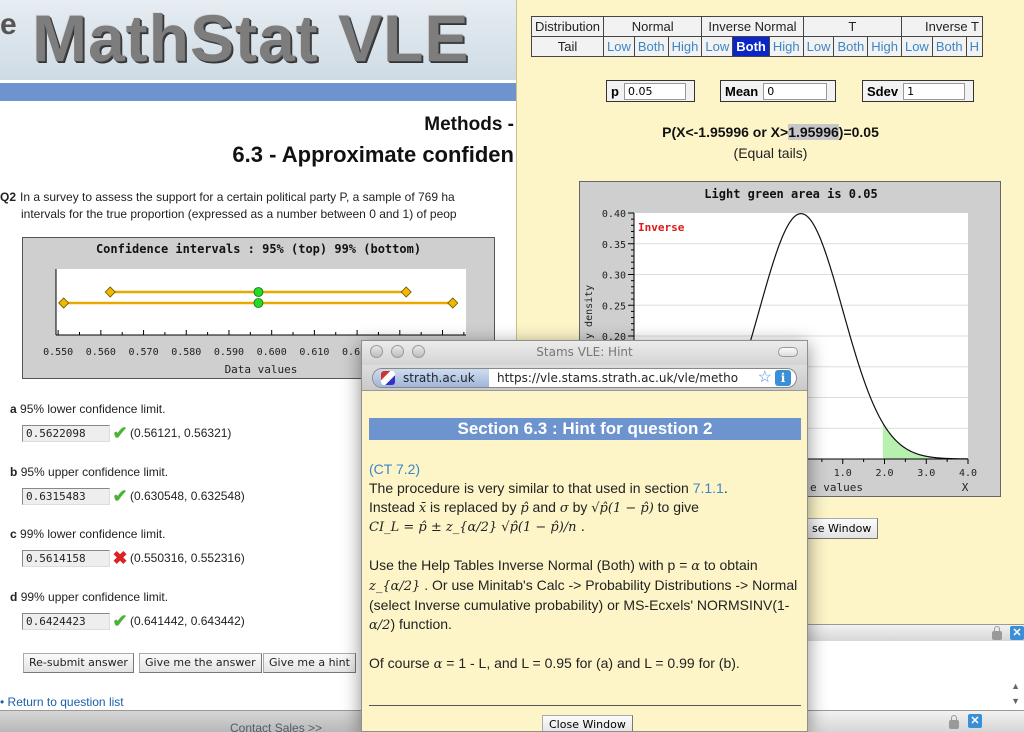 Image resolution: width=1024 pixels, height=732 pixels. What do you see at coordinates (439, 378) in the screenshot?
I see `site-label: strath.ac.uk` at bounding box center [439, 378].